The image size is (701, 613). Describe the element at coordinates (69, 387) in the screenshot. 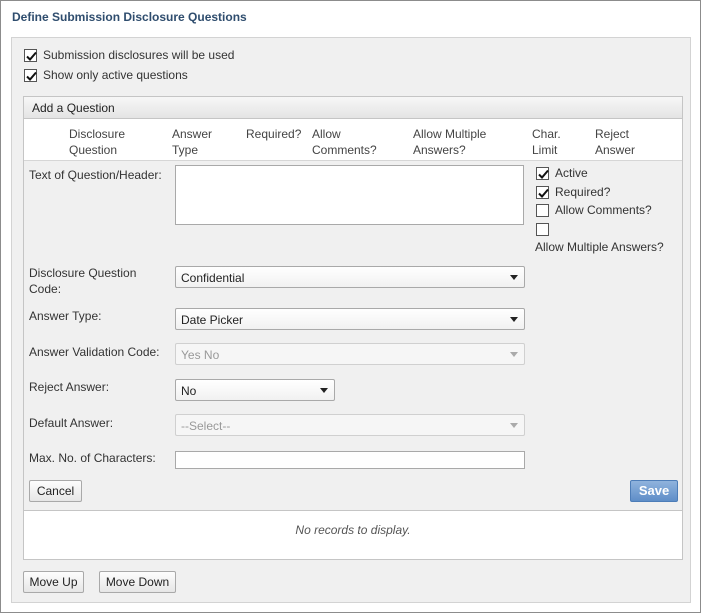

I see `reject-answer-label: Reject Answer:` at that location.